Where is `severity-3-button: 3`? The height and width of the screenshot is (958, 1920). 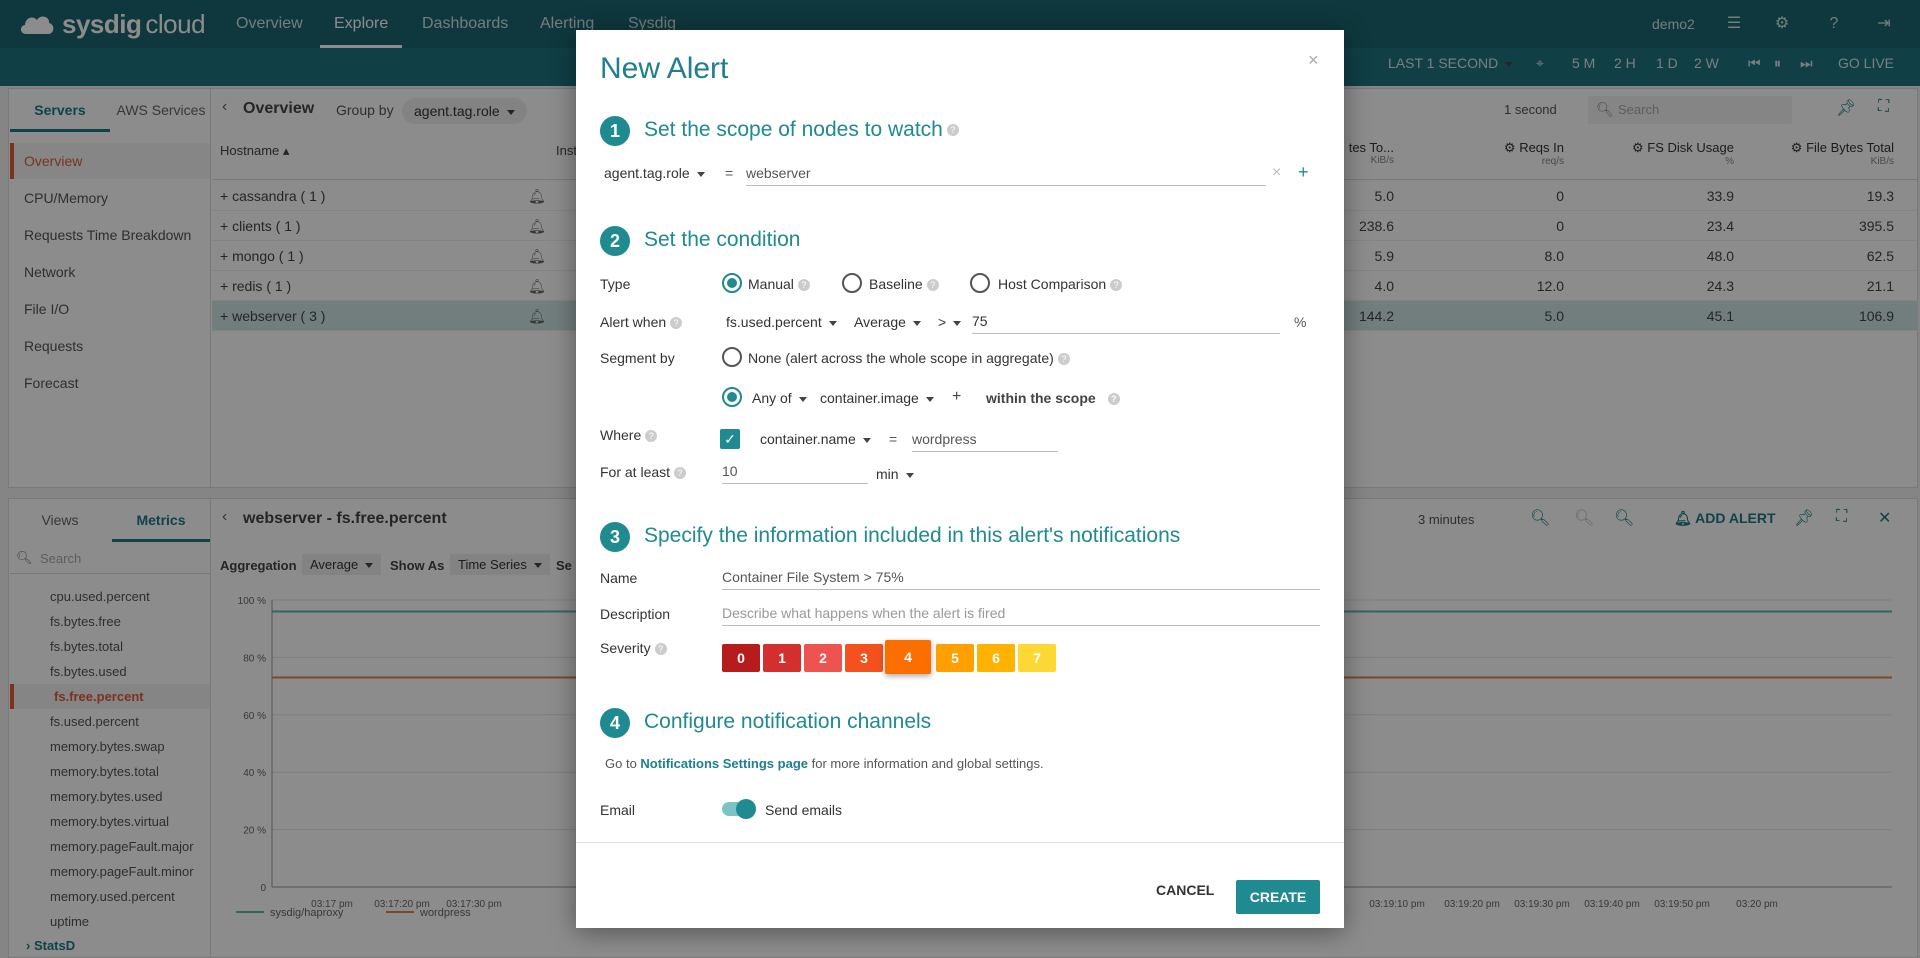
severity-3-button: 3 is located at coordinates (864, 658).